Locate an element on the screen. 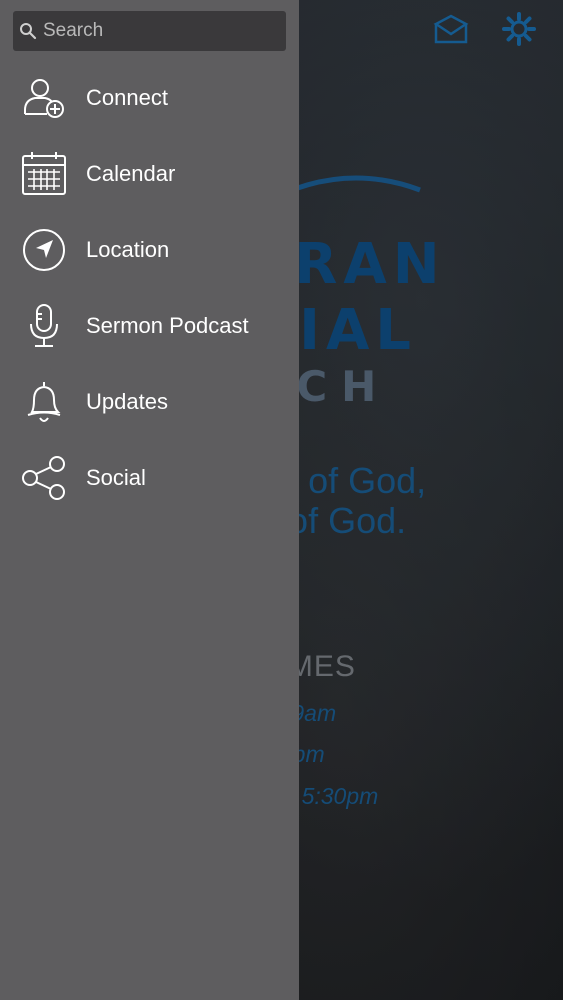 The height and width of the screenshot is (1000, 563). menu-item-label: Sermon Podcast is located at coordinates (167, 325).